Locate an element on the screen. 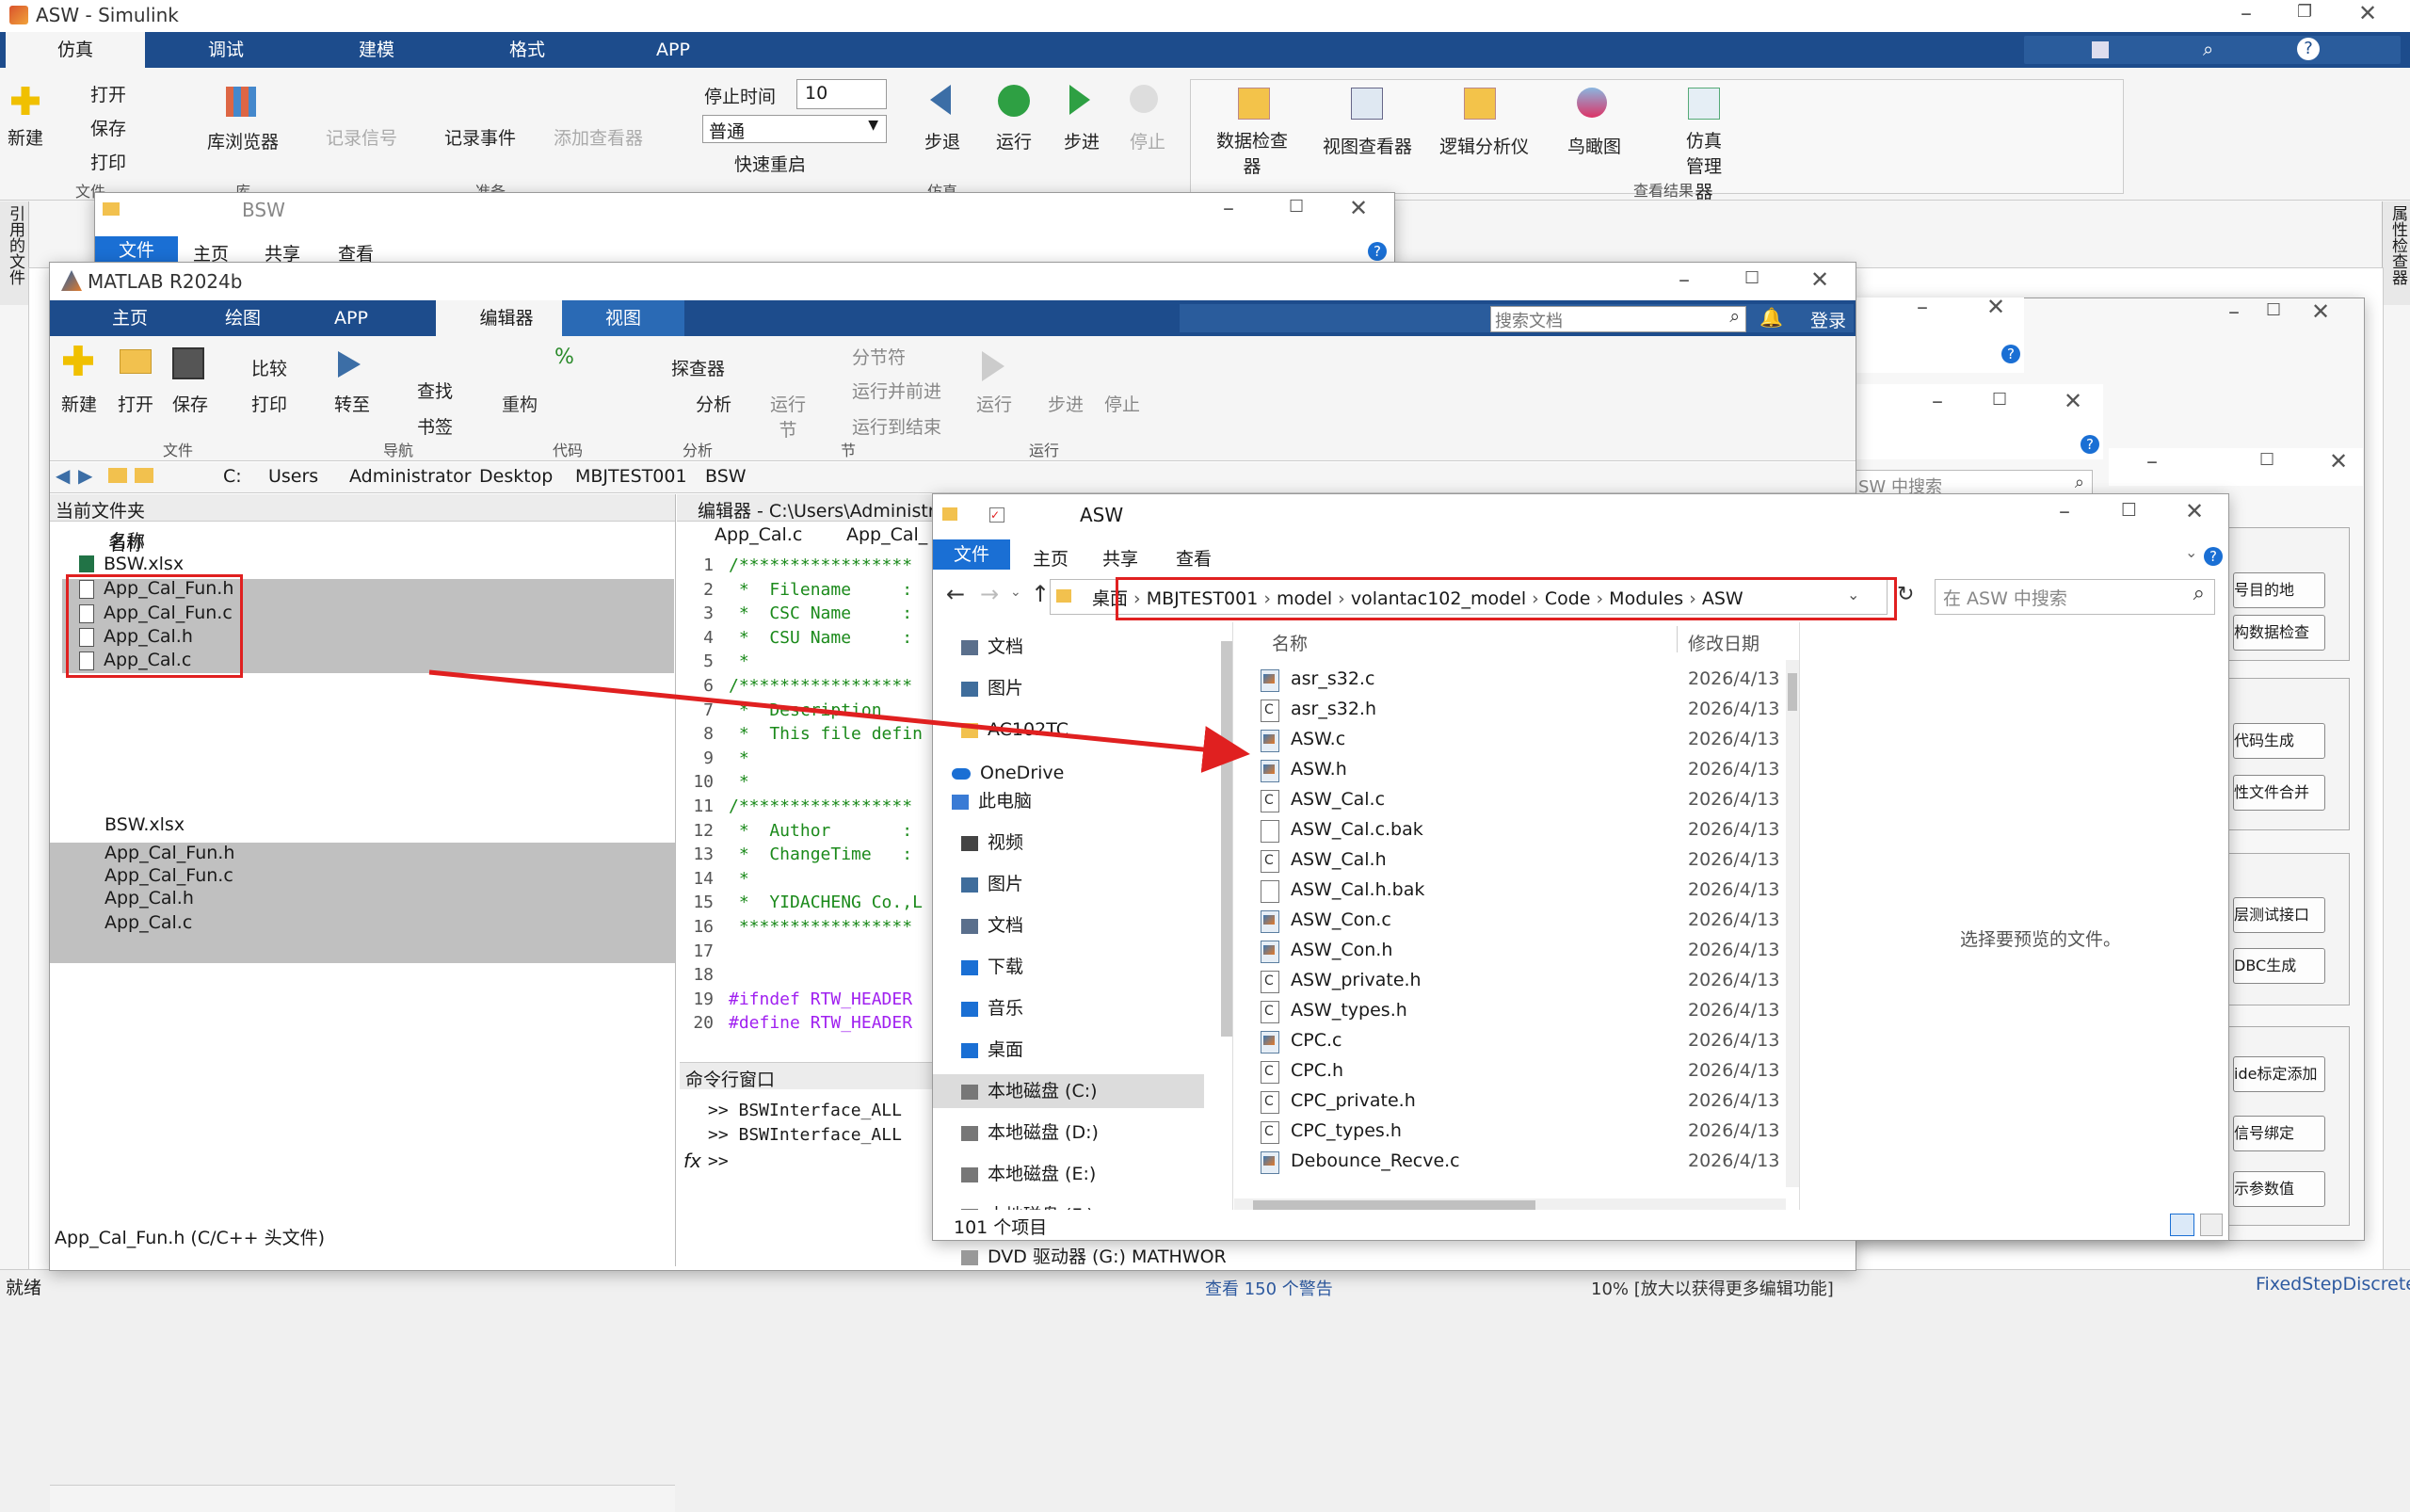 The width and height of the screenshot is (2410, 1512). details-bar is located at coordinates (362, 1498).